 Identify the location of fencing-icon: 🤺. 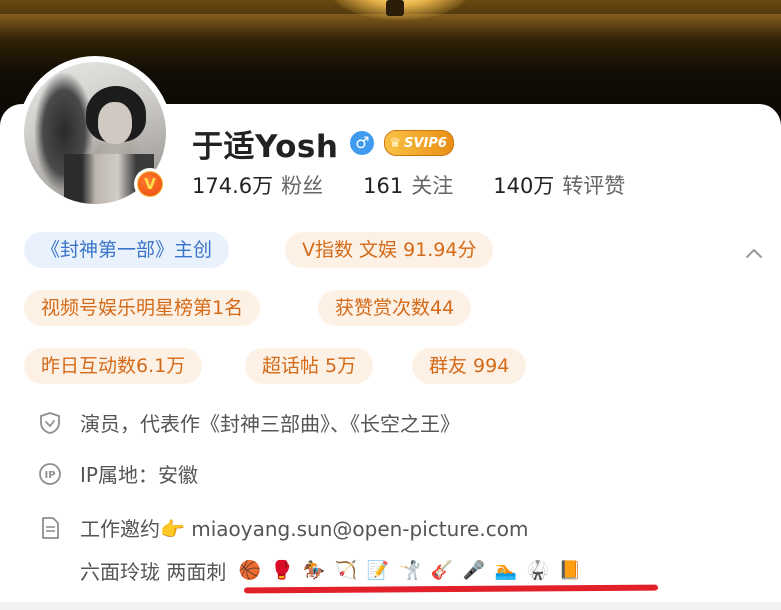
(410, 570).